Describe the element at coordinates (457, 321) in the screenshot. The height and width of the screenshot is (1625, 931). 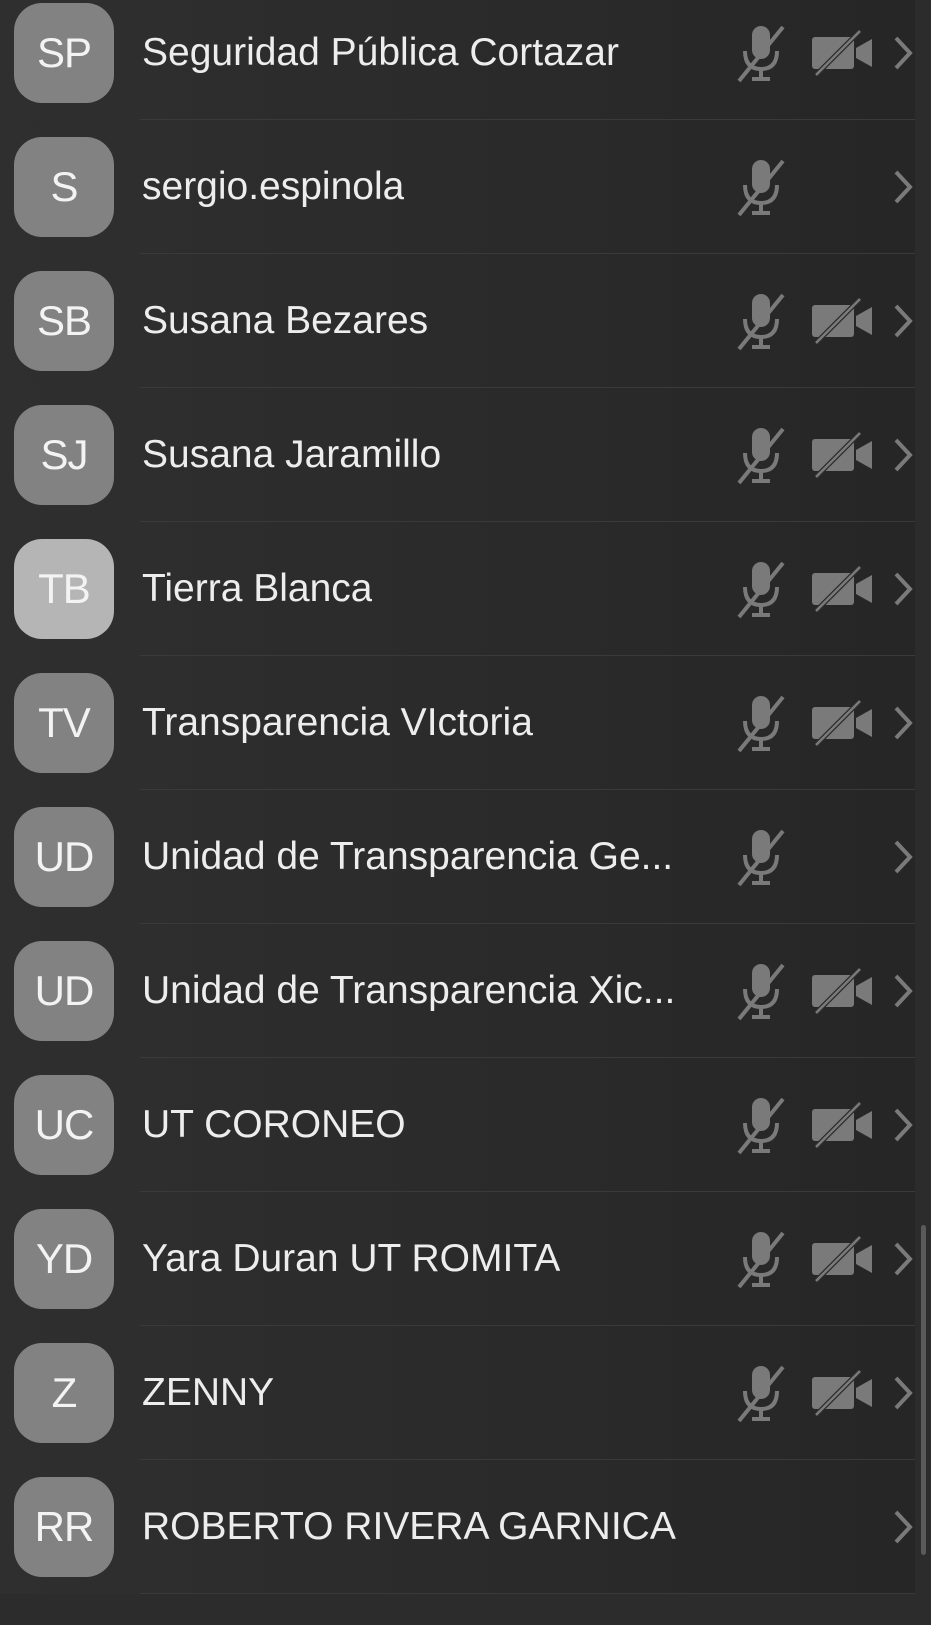
I see `participant-row: SB Susana Bezares` at that location.